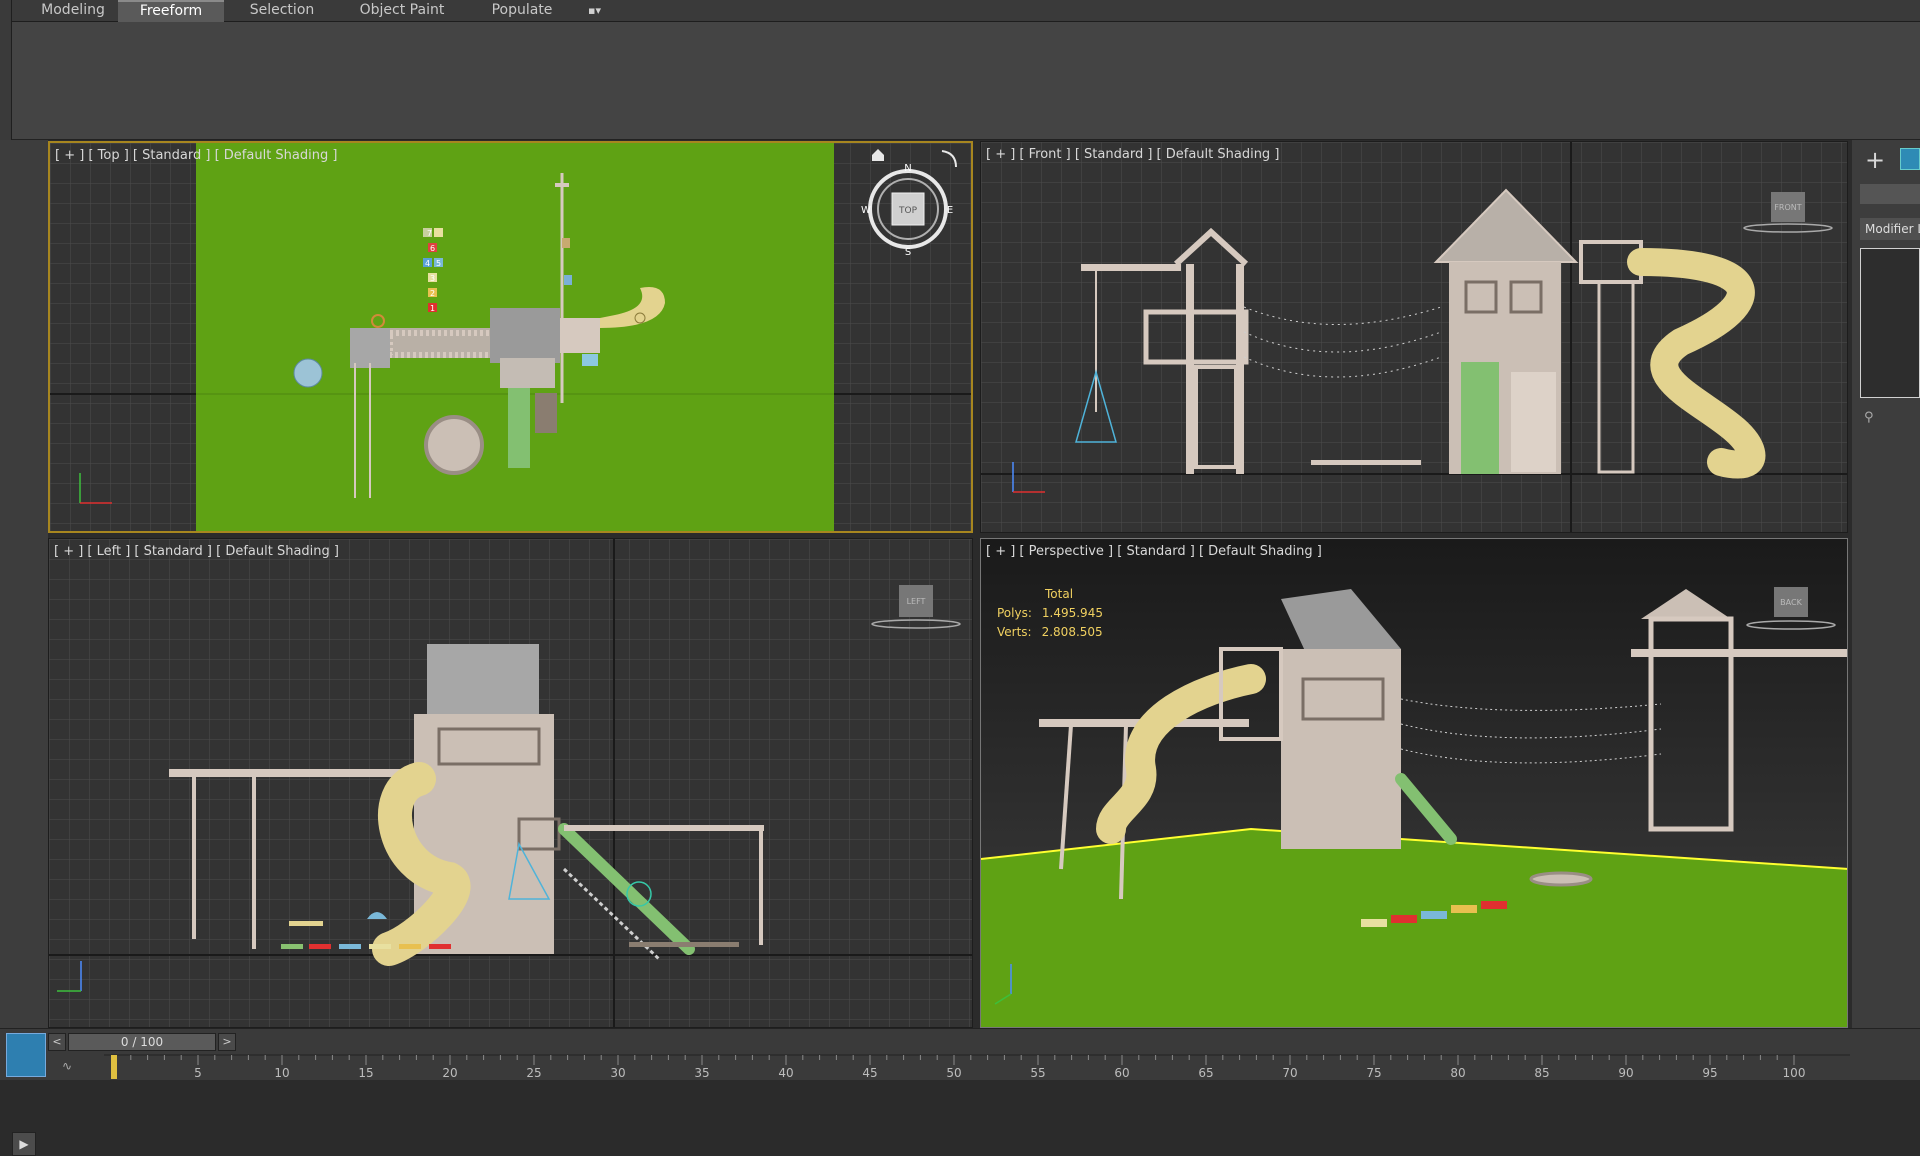  Describe the element at coordinates (908, 211) in the screenshot. I see `viewcube-label: TOP` at that location.